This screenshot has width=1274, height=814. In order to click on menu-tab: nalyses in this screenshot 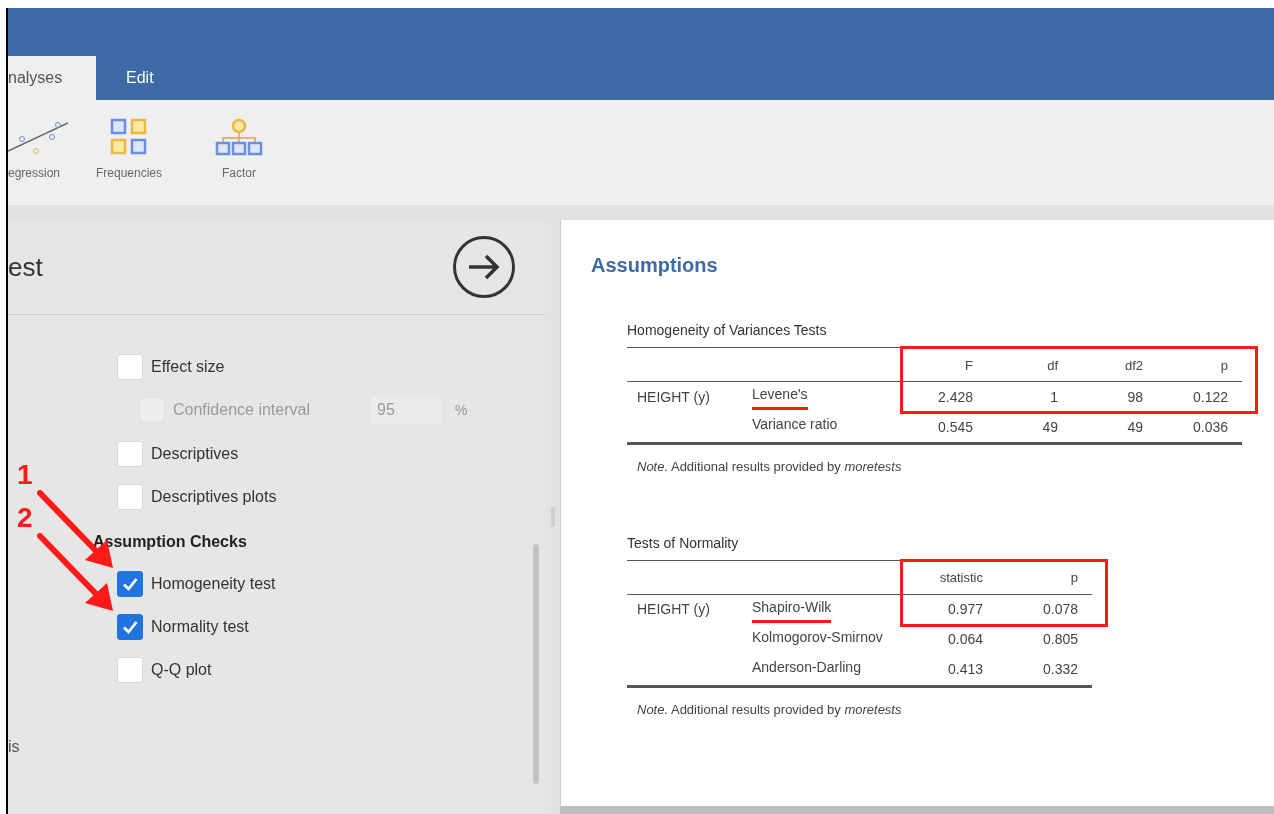, I will do `click(52, 78)`.